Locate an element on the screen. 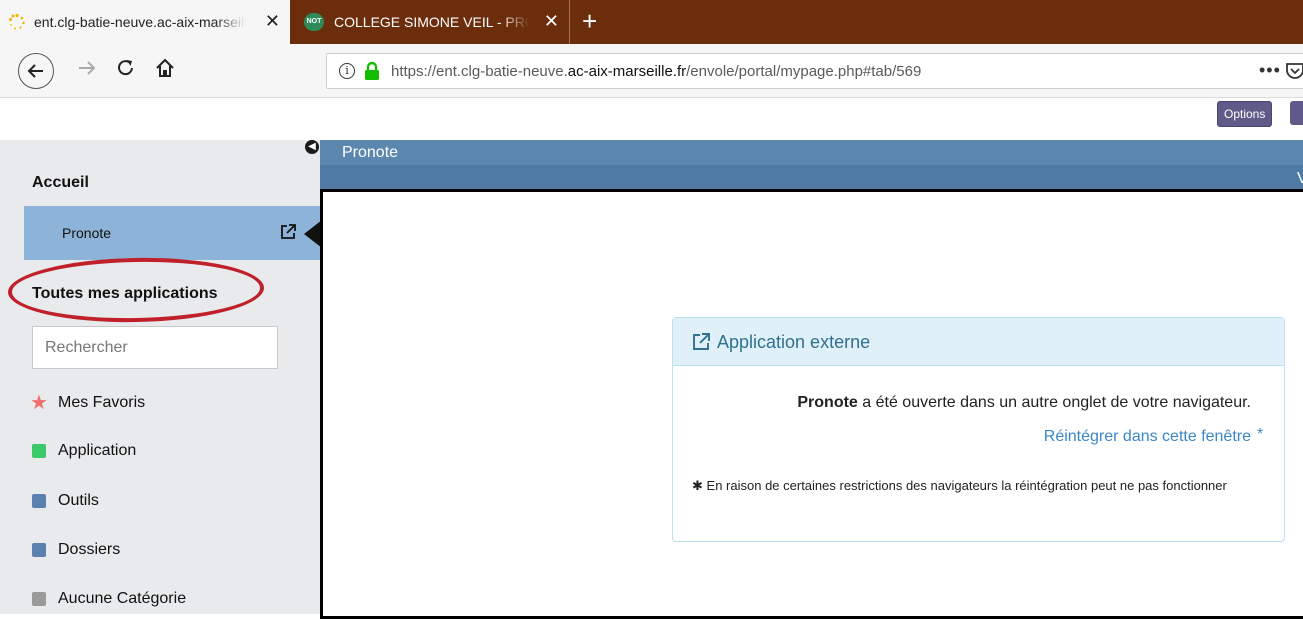 The height and width of the screenshot is (619, 1303). category-label: Dossiers is located at coordinates (89, 549).